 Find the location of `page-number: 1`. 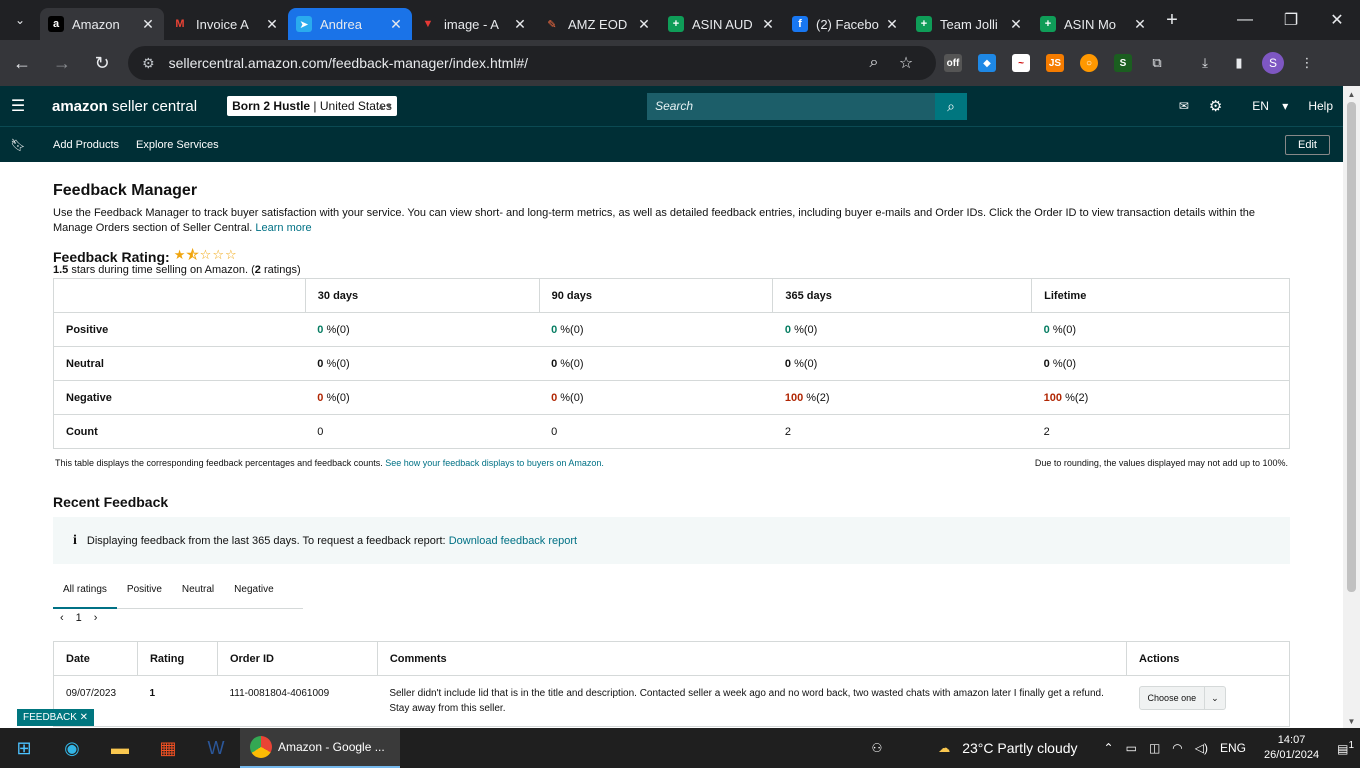

page-number: 1 is located at coordinates (79, 618).